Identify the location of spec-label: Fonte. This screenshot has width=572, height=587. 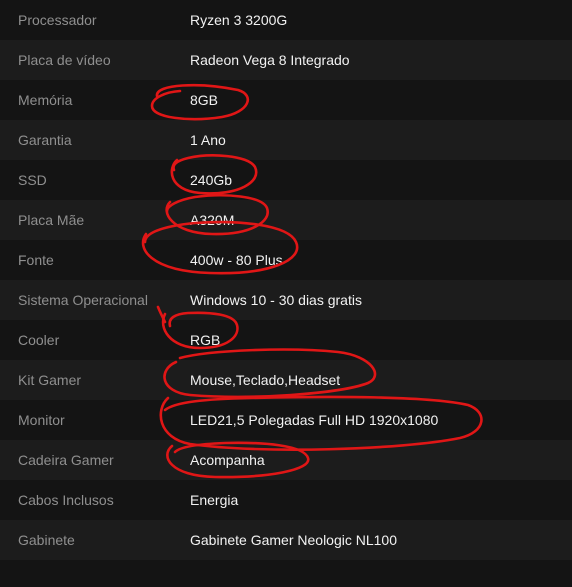
(36, 260).